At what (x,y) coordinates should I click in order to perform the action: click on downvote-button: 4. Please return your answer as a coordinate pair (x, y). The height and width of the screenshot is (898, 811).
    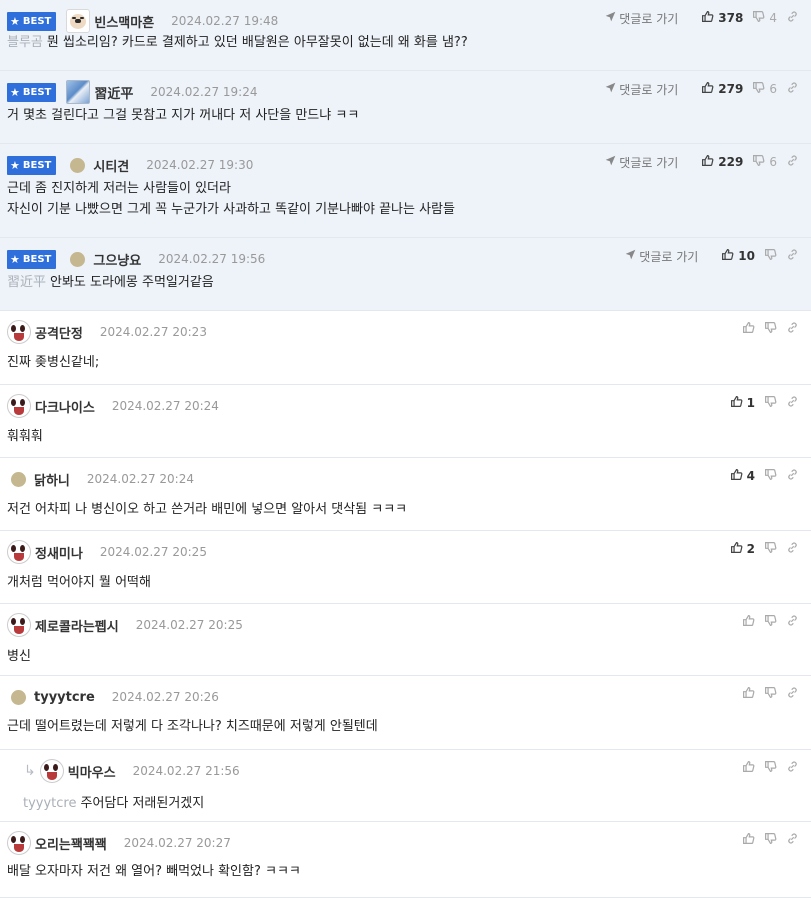
    Looking at the image, I should click on (764, 18).